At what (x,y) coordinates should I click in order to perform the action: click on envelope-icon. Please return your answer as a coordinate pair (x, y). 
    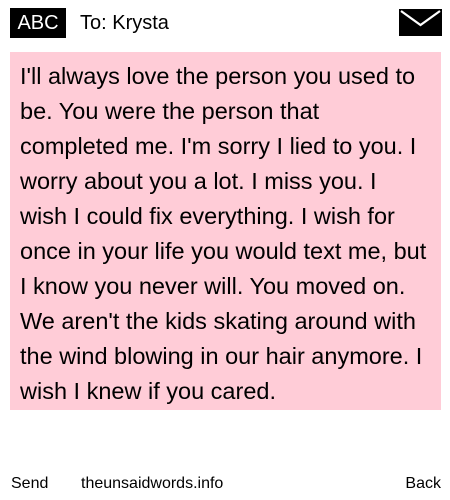
    Looking at the image, I should click on (420, 22).